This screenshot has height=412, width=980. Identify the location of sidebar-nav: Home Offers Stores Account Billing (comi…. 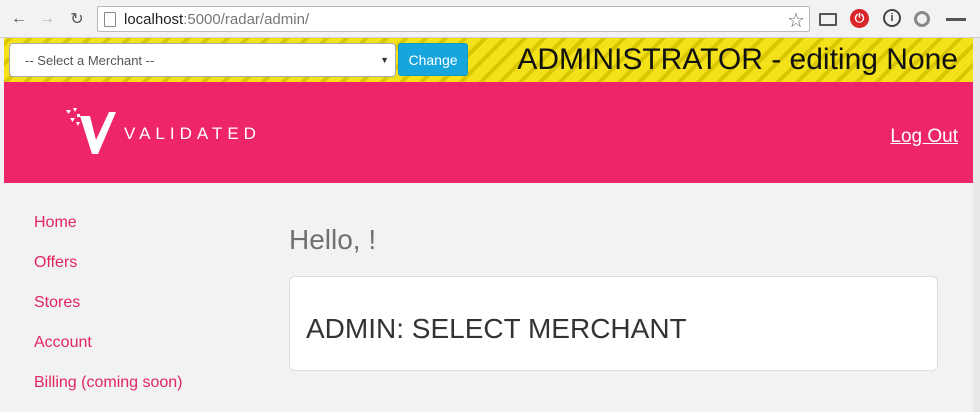
(108, 305).